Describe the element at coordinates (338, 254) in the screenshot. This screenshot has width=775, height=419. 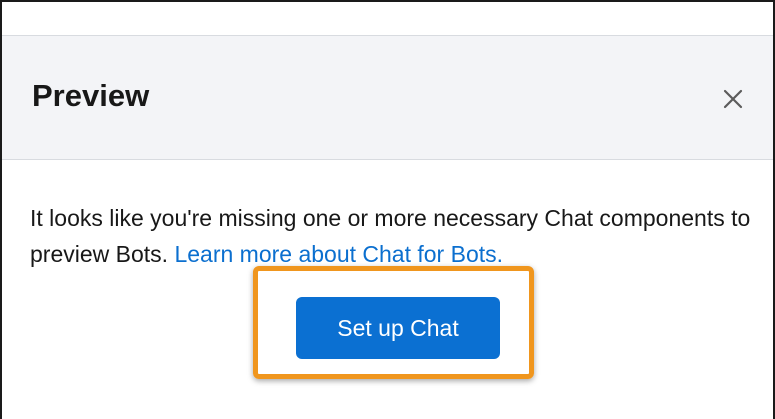
I see `learn-more-link: Learn more about Chat for Bots.` at that location.